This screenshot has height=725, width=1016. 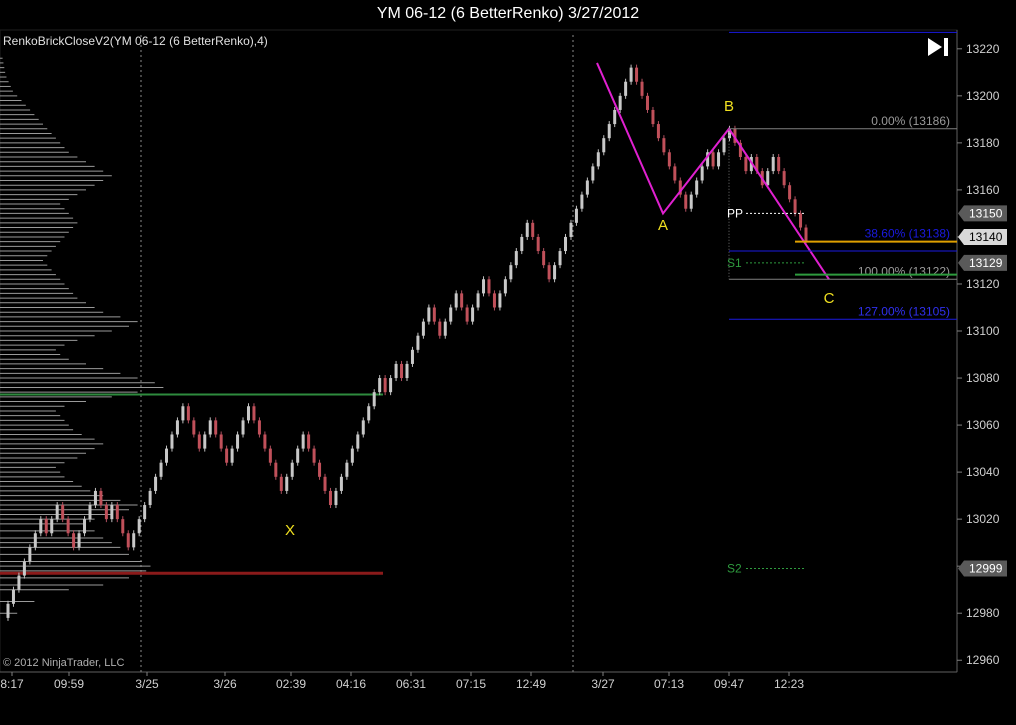 I want to click on y-tick-label: 12960, so click(x=983, y=660).